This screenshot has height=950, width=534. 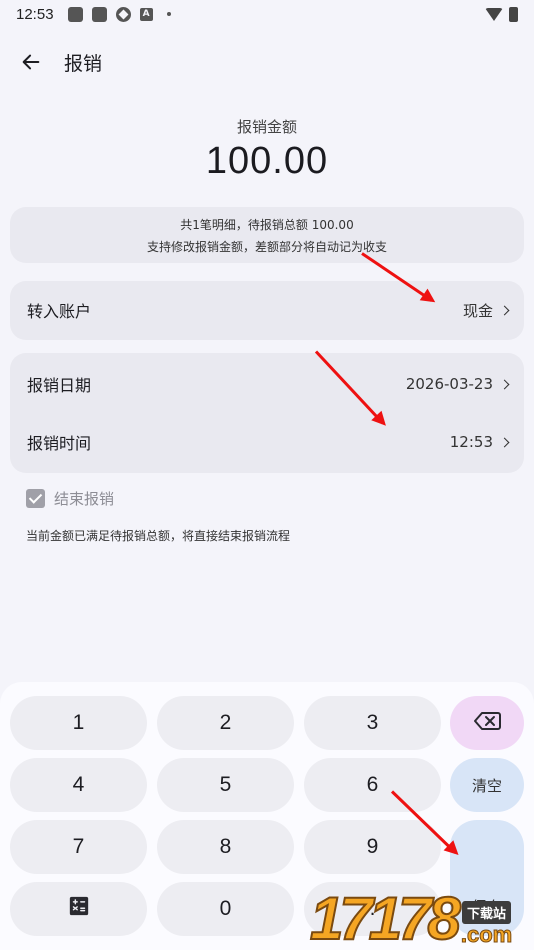 What do you see at coordinates (267, 384) in the screenshot?
I see `date-row: 报销日期 2026-03-23` at bounding box center [267, 384].